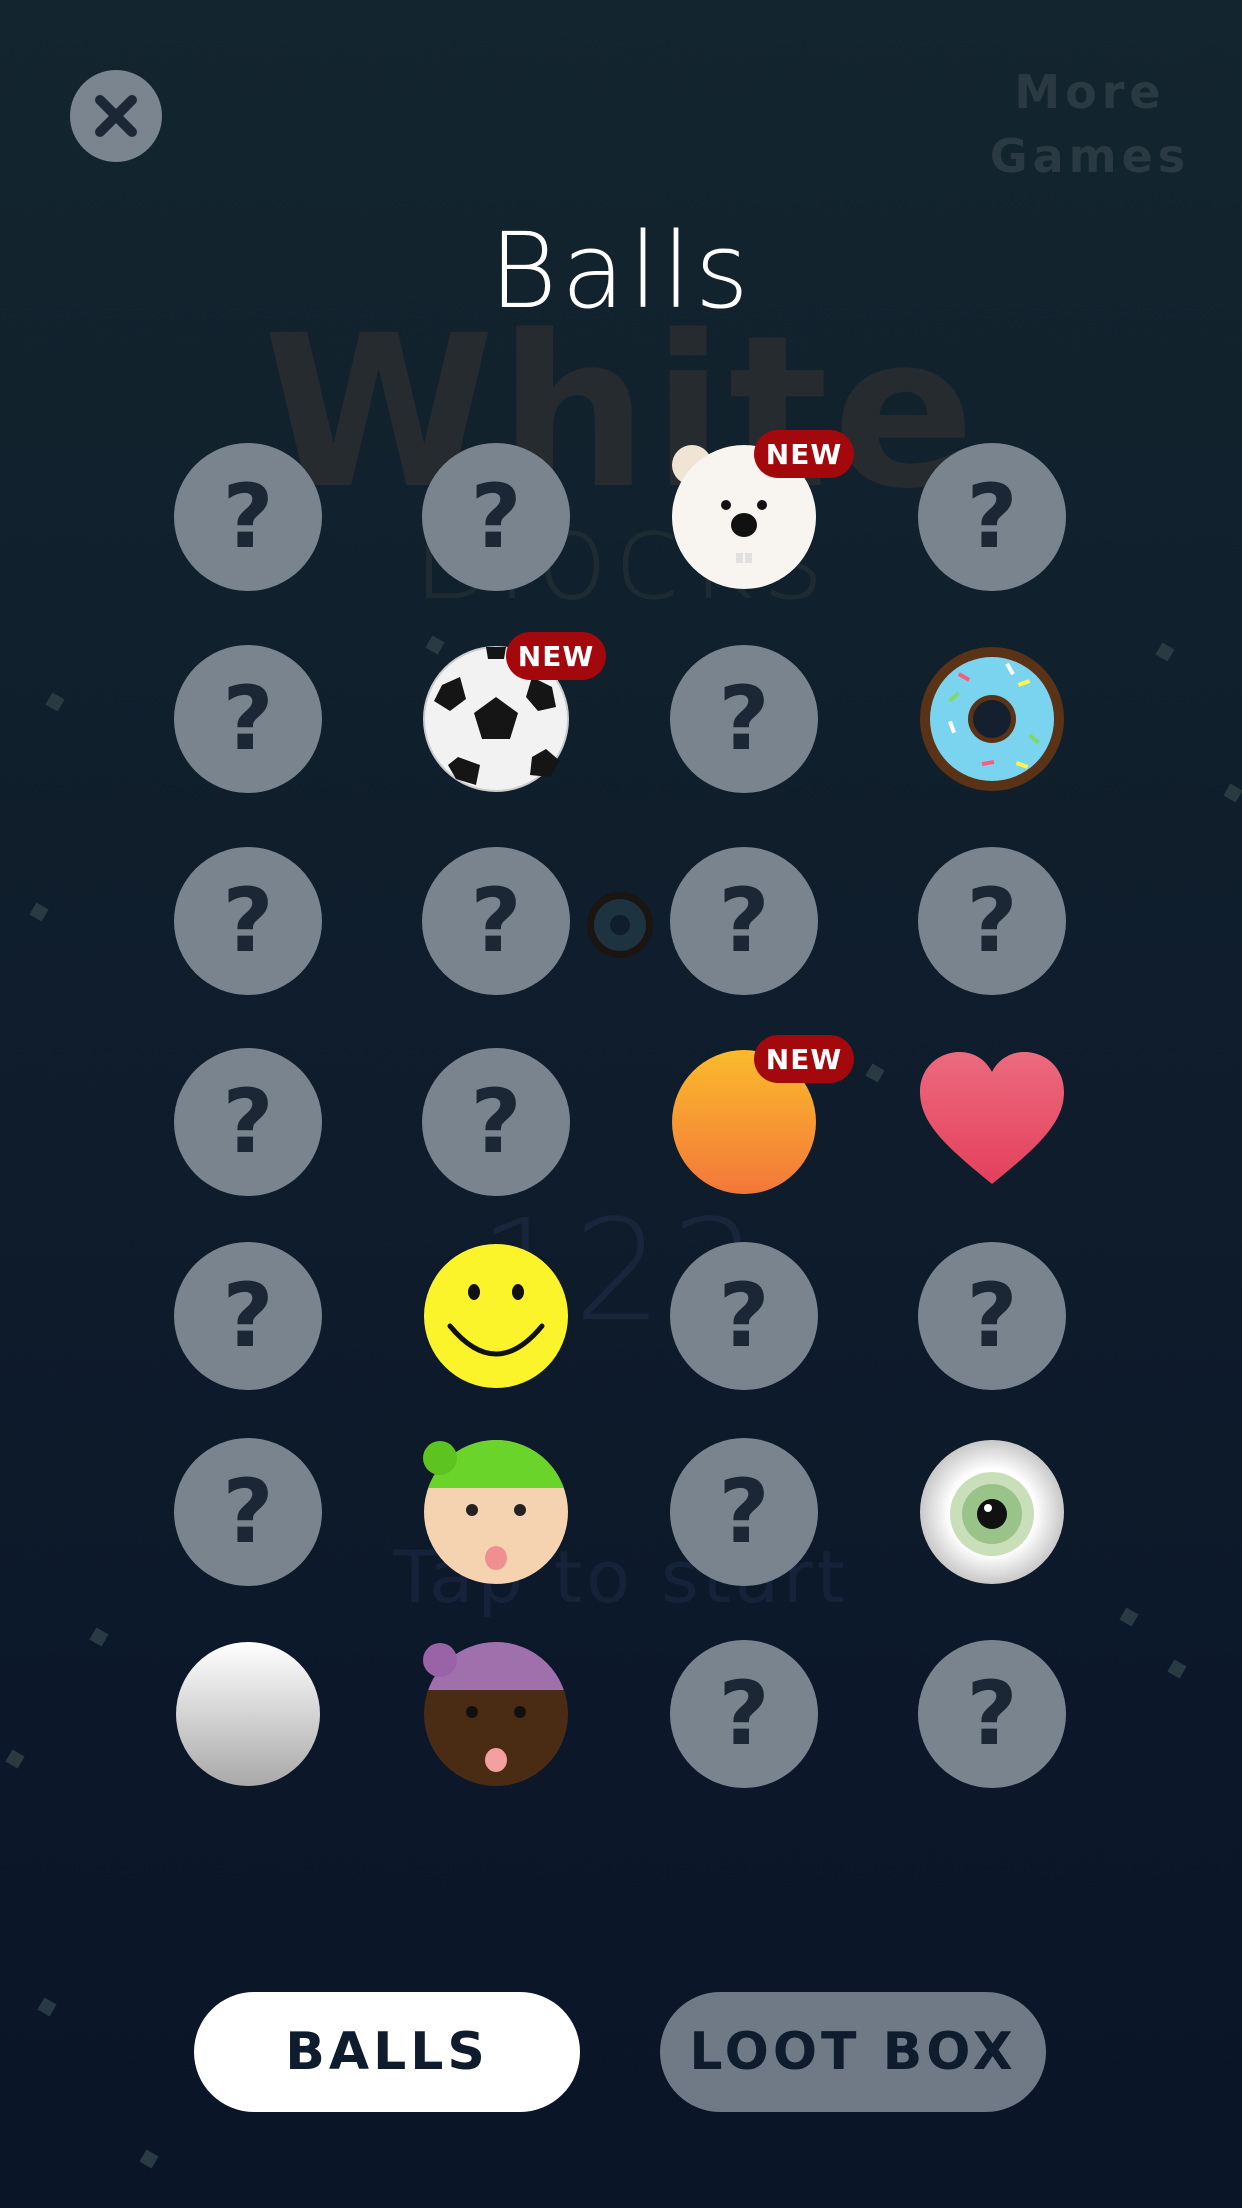  I want to click on ball-purple-hat-face, so click(496, 1714).